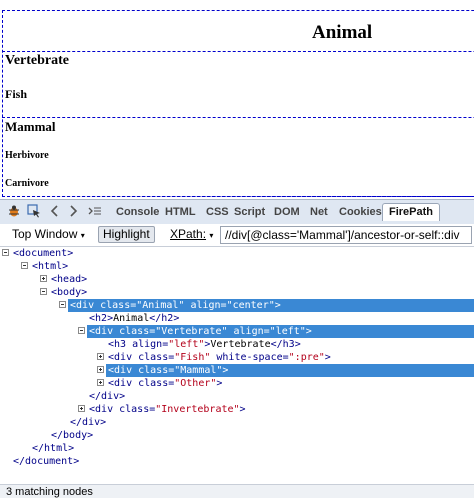 The height and width of the screenshot is (499, 474). Describe the element at coordinates (16, 94) in the screenshot. I see `fish-heading: Fish` at that location.